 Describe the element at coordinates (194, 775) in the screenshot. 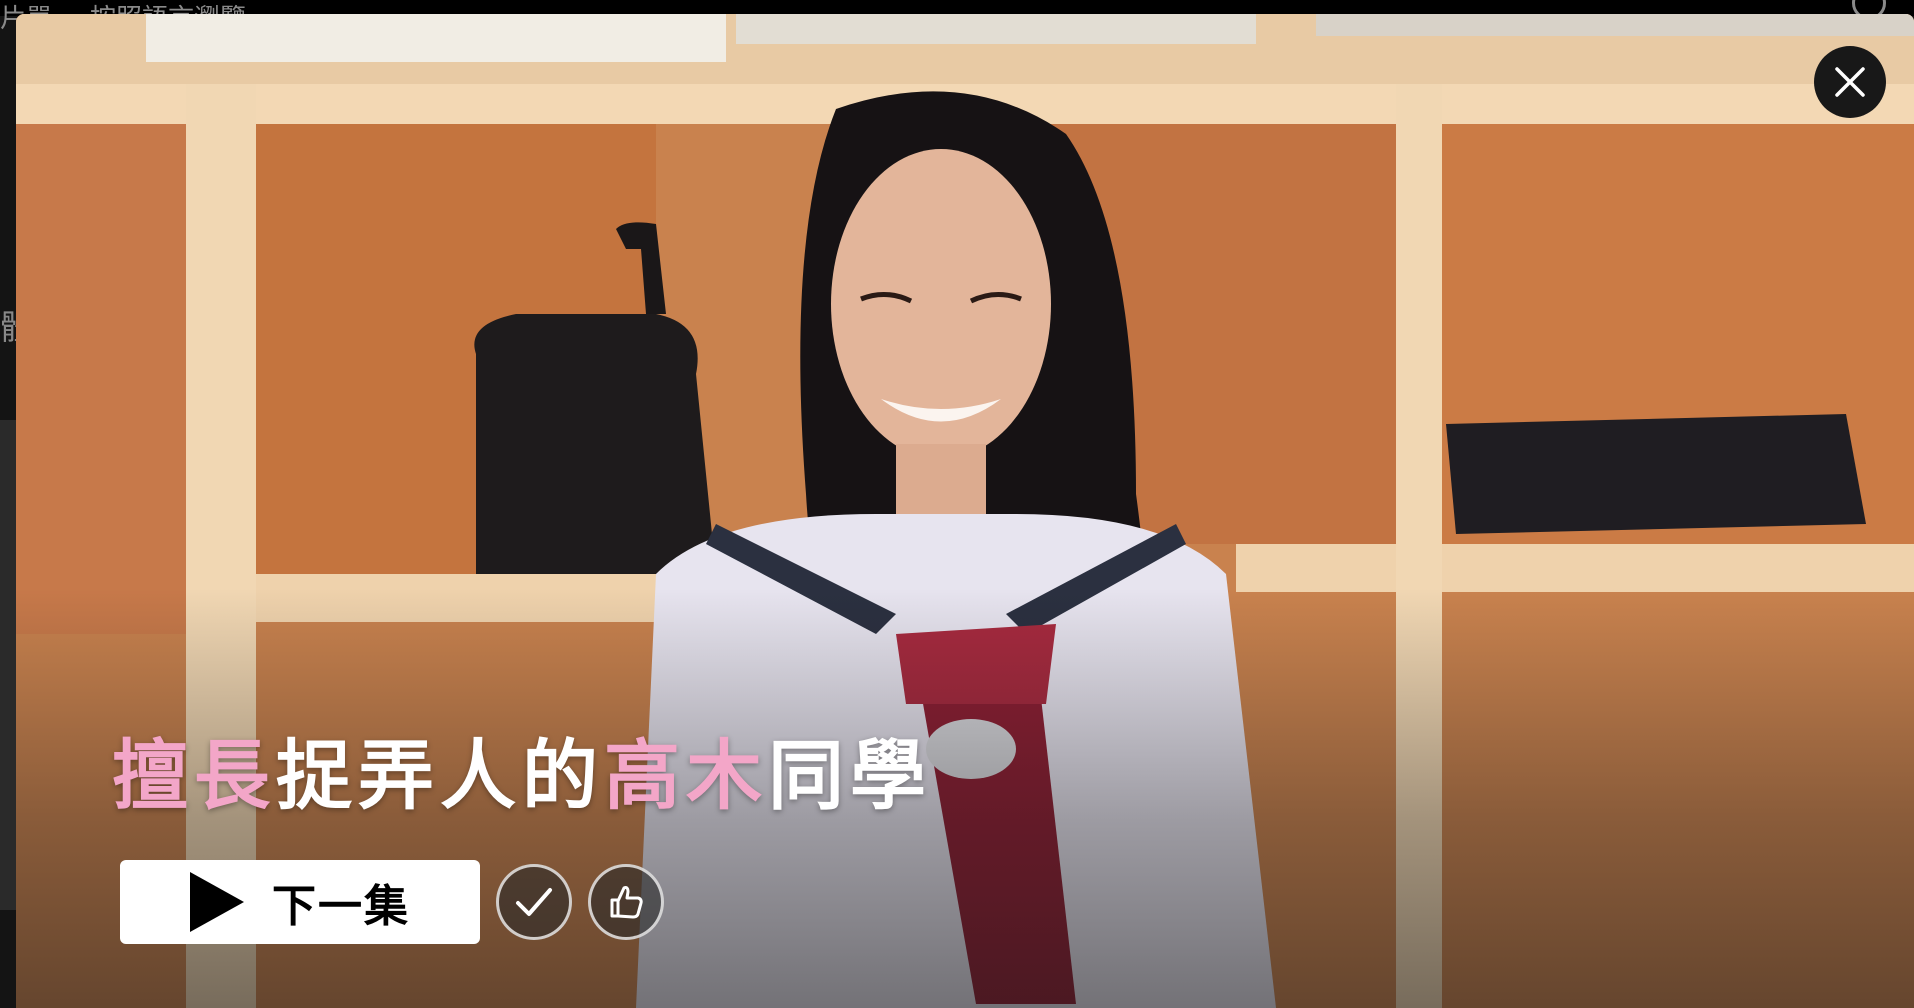

I see `title-segment: 擅長` at that location.